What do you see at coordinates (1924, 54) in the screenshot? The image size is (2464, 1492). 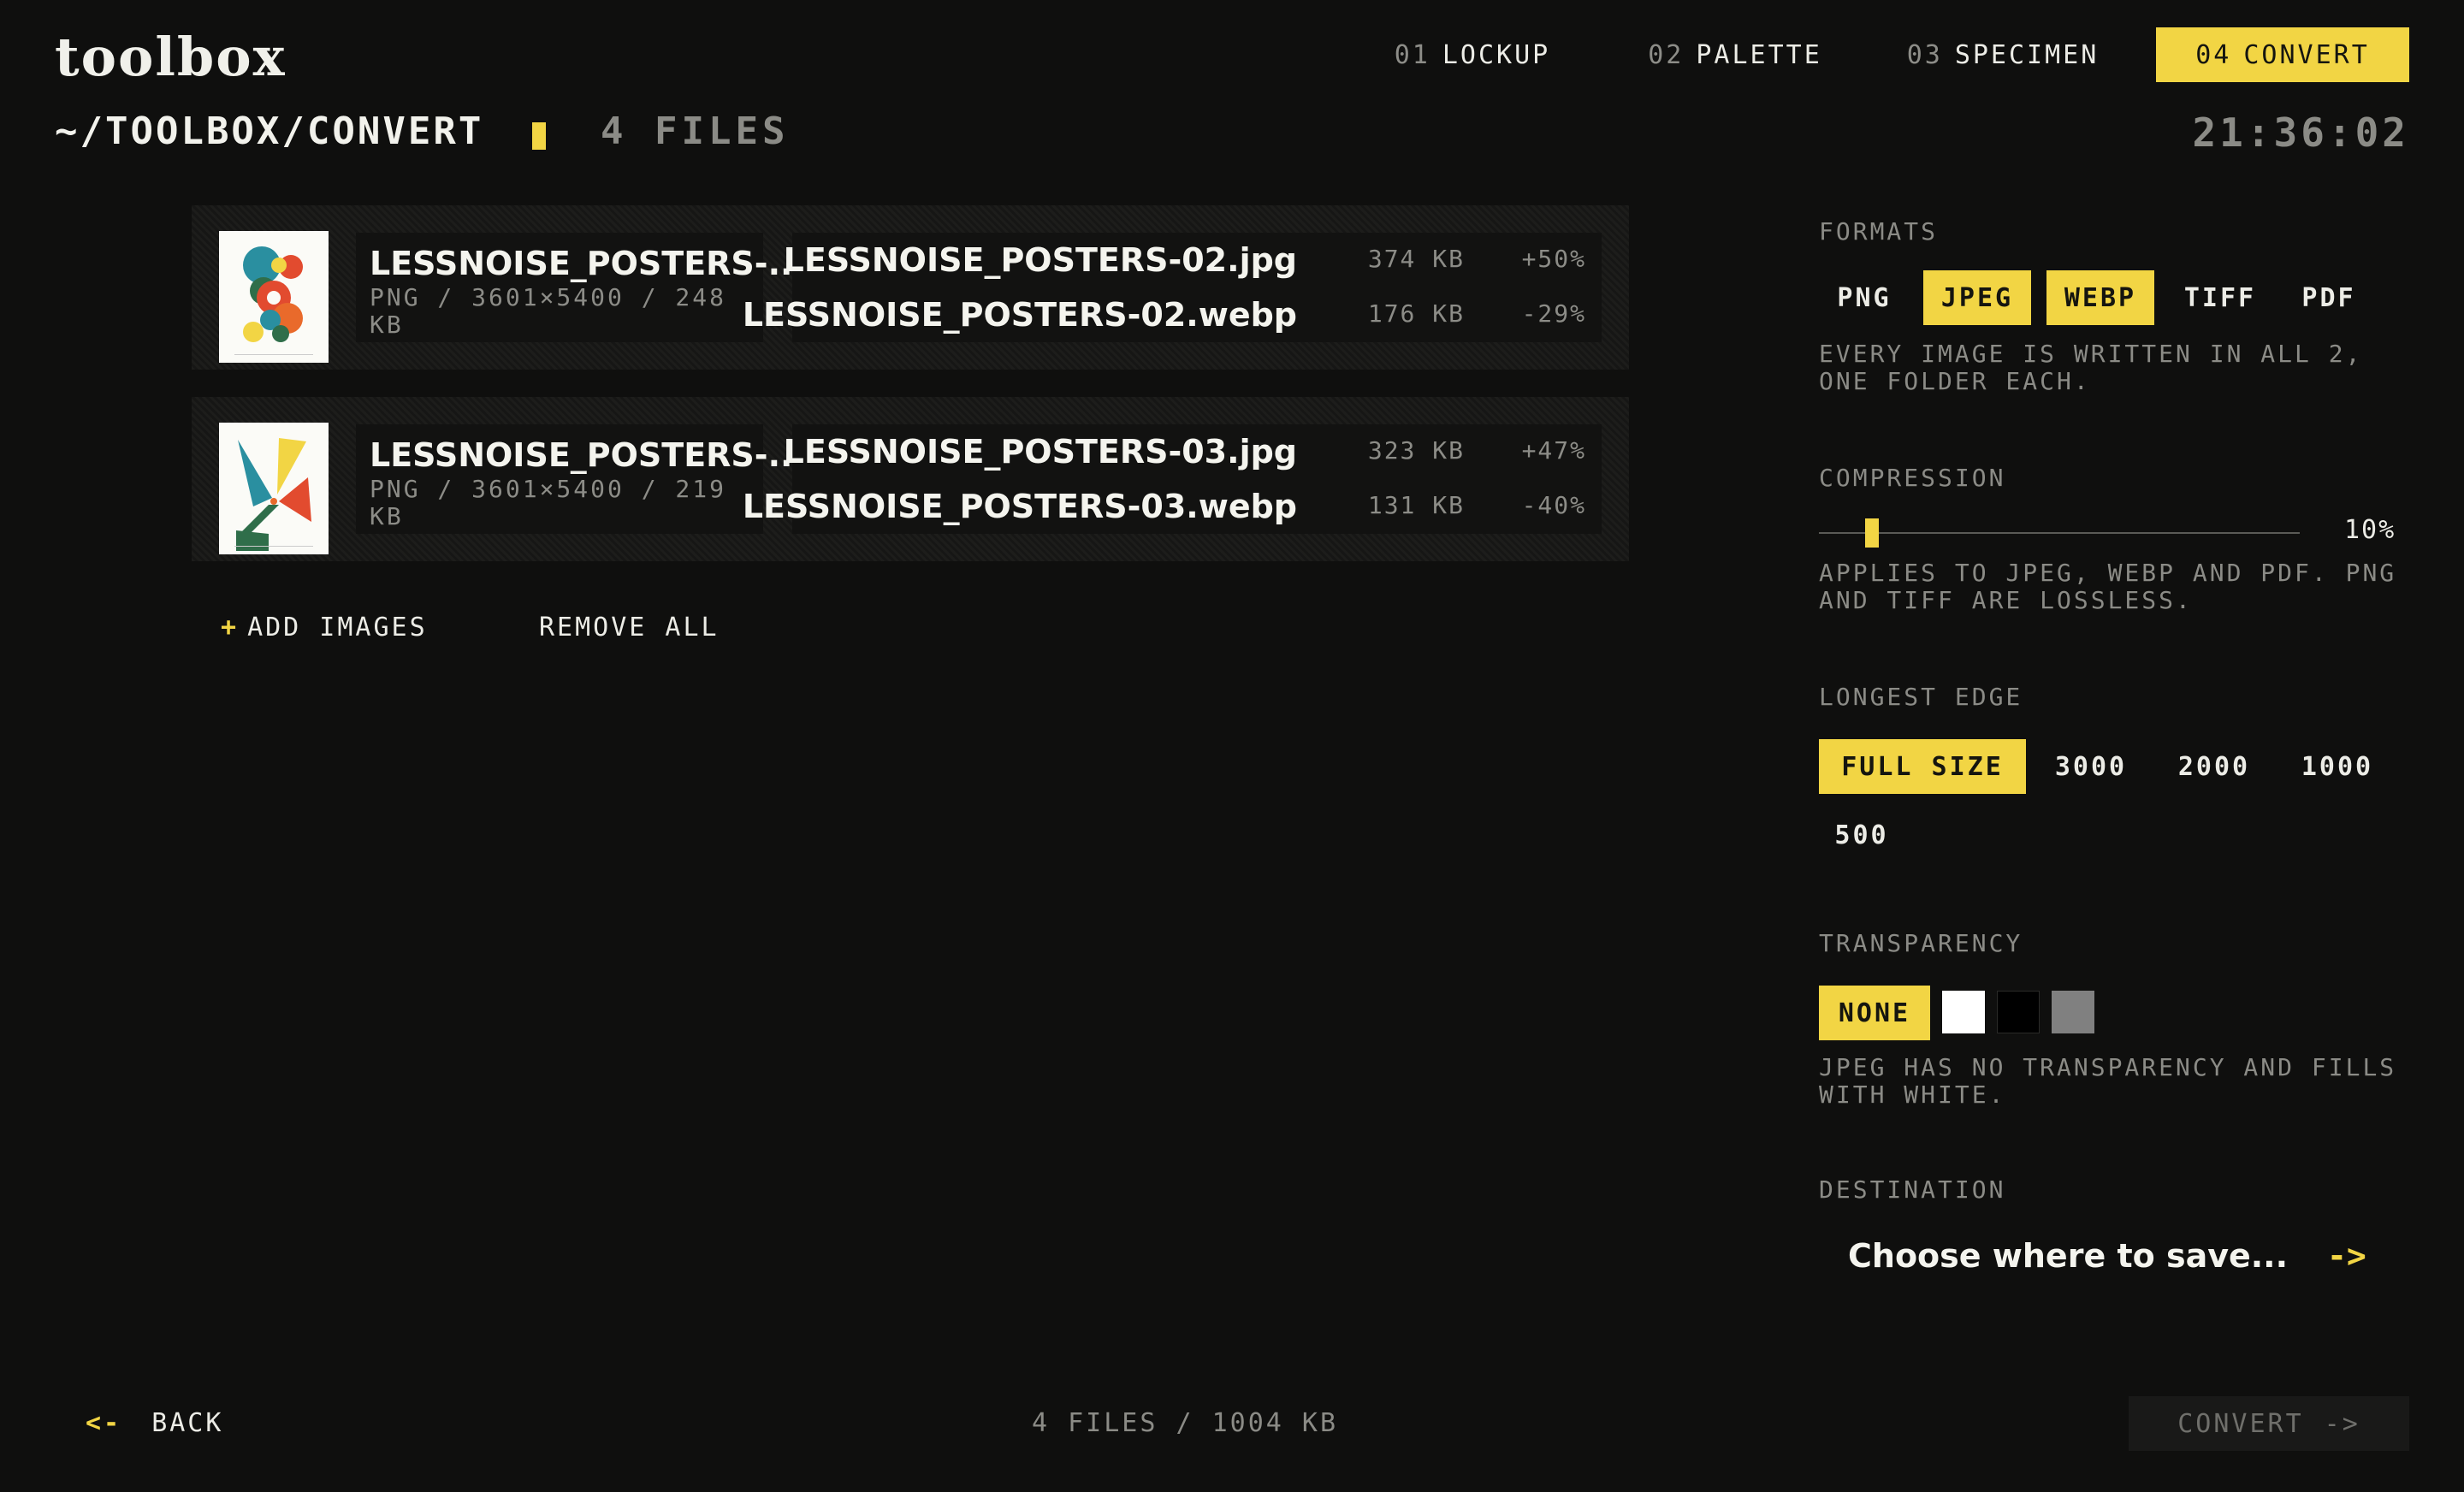 I see `nav-tab-number: 03` at bounding box center [1924, 54].